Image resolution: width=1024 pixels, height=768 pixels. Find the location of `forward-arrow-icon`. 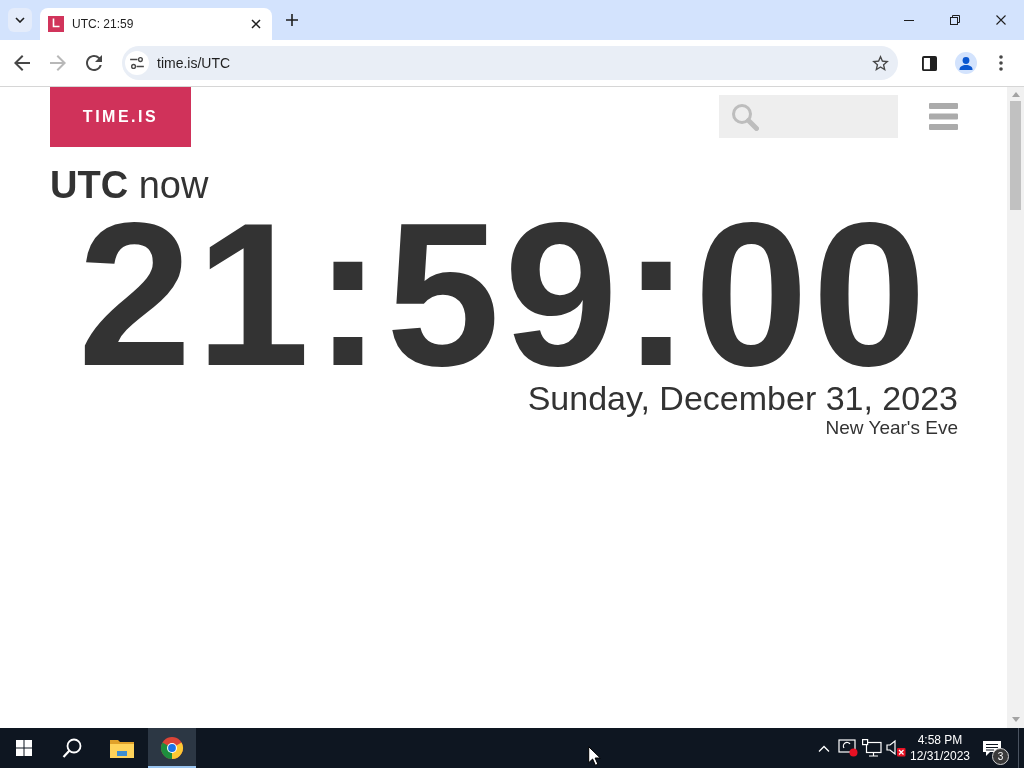

forward-arrow-icon is located at coordinates (58, 63).